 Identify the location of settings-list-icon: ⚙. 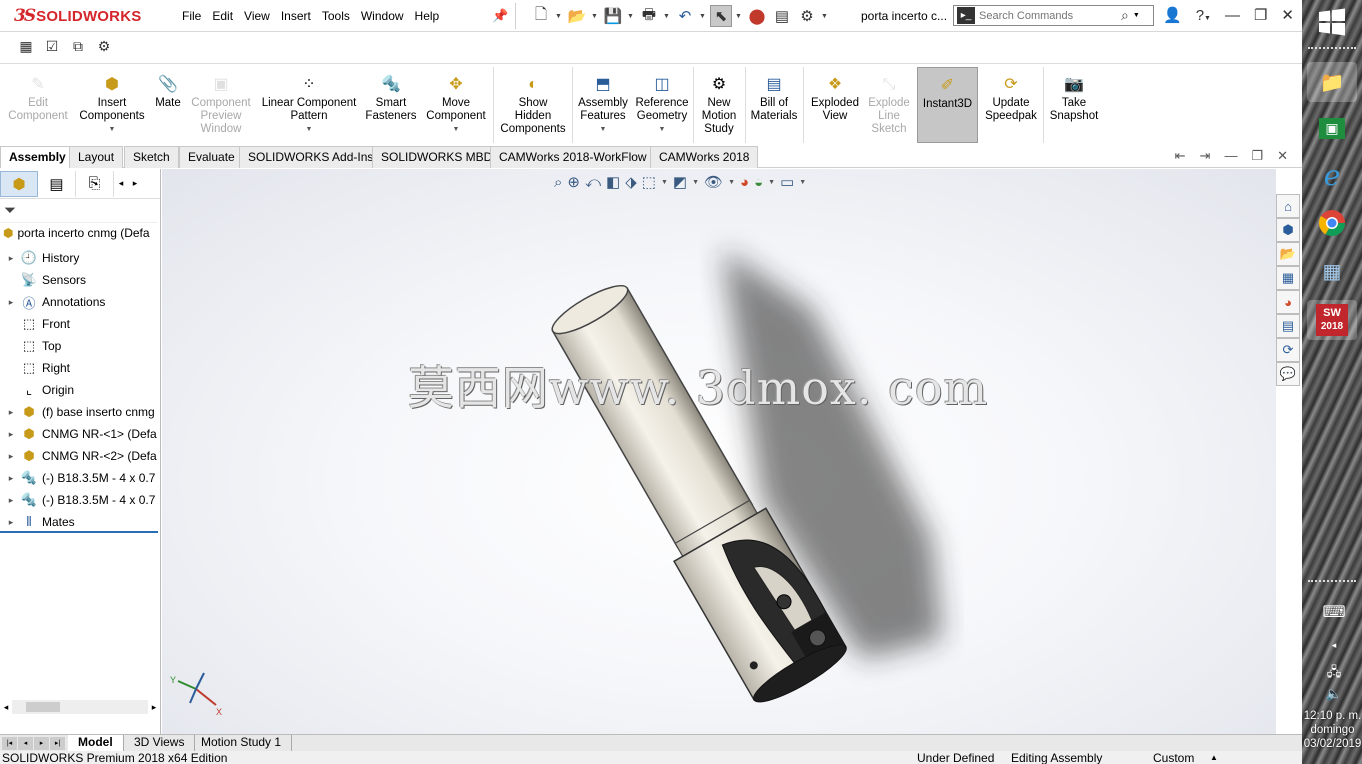
(104, 48).